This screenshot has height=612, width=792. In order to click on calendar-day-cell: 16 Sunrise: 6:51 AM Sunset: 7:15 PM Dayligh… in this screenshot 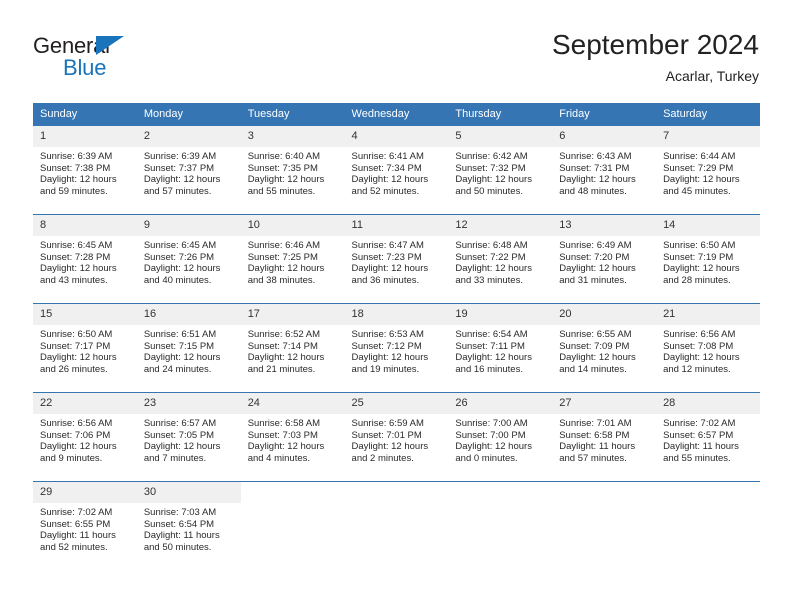, I will do `click(188, 348)`.